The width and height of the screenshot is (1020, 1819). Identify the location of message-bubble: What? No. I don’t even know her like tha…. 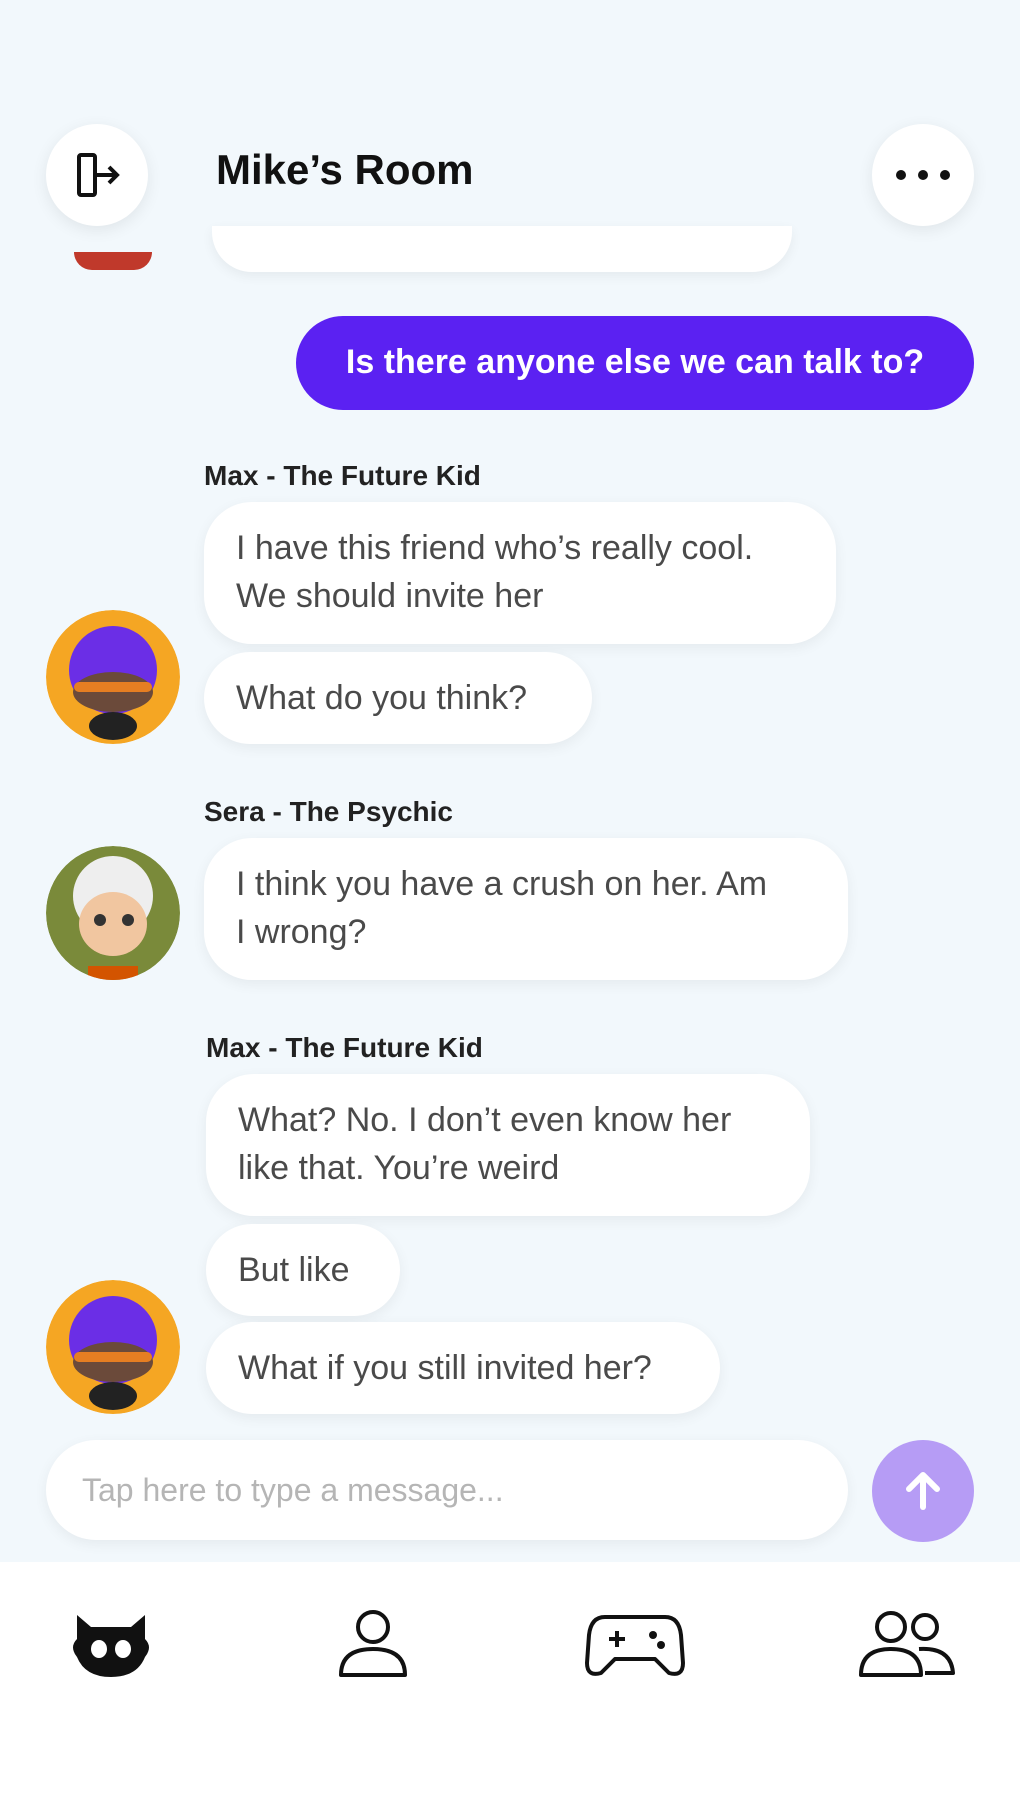
(508, 1145).